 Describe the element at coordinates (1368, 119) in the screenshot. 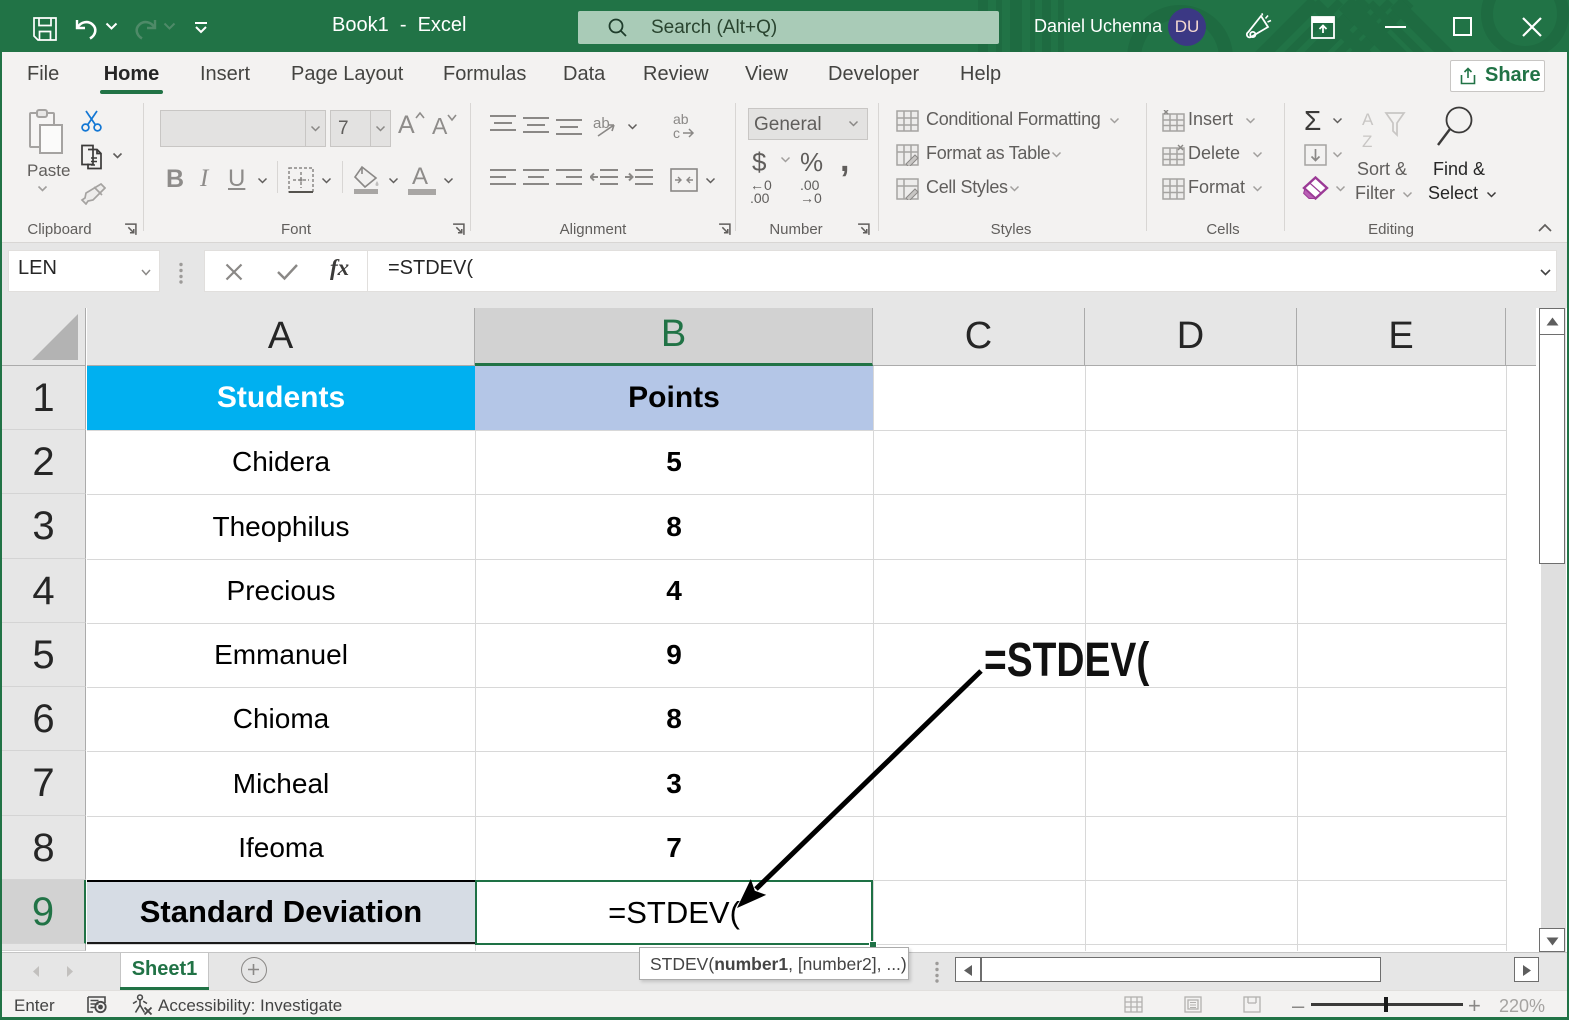

I see `svg-text: A` at that location.